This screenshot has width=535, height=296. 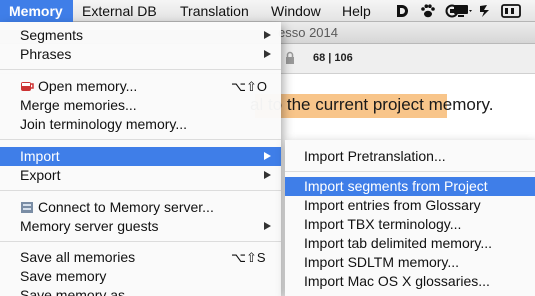 I want to click on menu-item-label: Segments, so click(x=52, y=35).